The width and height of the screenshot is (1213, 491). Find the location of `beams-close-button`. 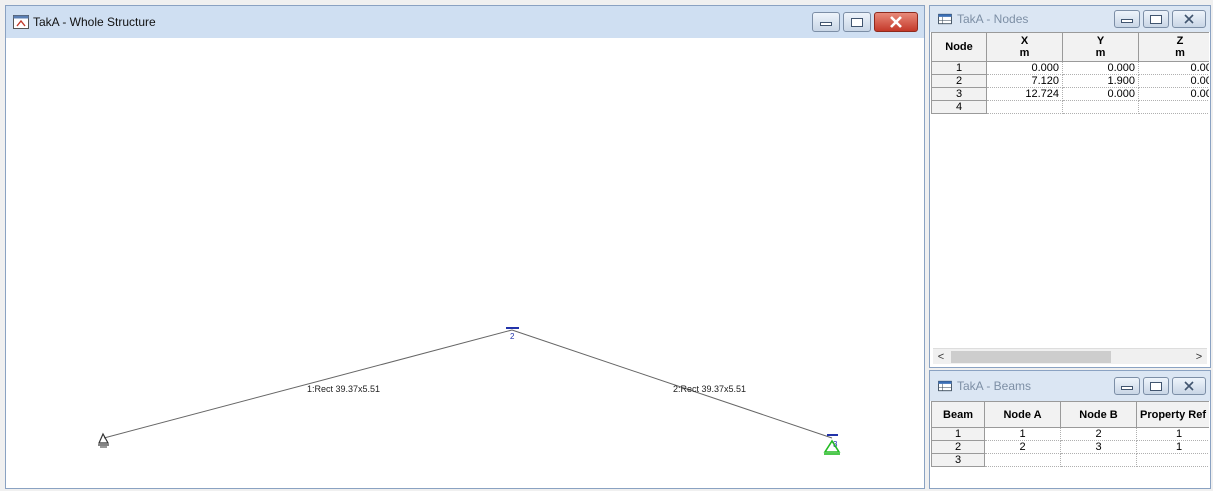

beams-close-button is located at coordinates (1189, 386).